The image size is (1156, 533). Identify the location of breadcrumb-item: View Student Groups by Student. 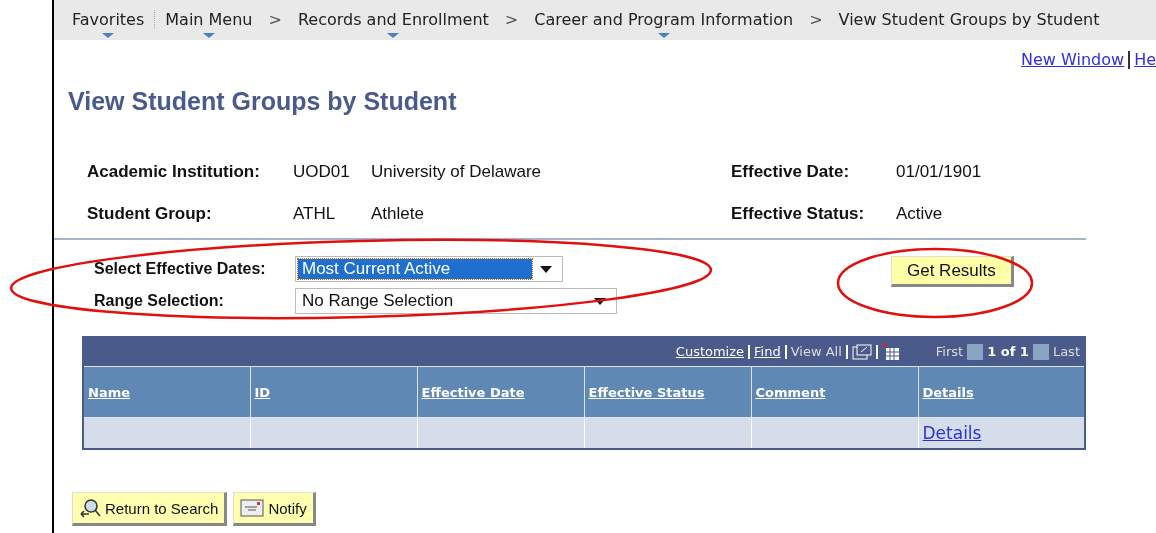
(969, 19).